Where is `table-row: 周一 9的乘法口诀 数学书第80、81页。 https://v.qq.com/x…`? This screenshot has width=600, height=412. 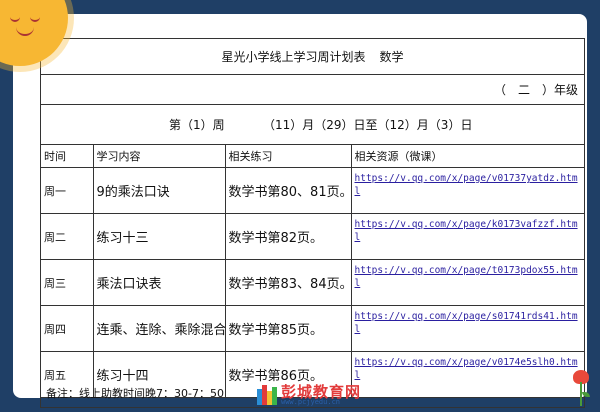
table-row: 周一 9的乘法口诀 数学书第80、81页。 https://v.qq.com/x… is located at coordinates (313, 190).